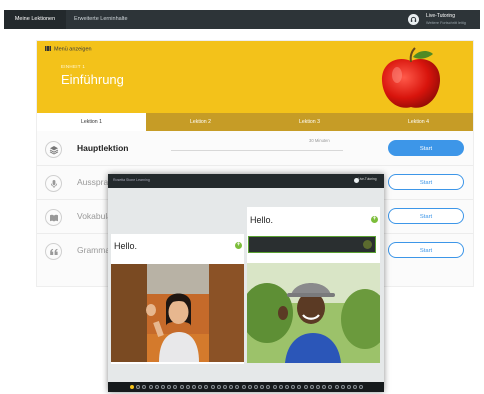  I want to click on tab-lektion-1: Lektion 1, so click(91, 122).